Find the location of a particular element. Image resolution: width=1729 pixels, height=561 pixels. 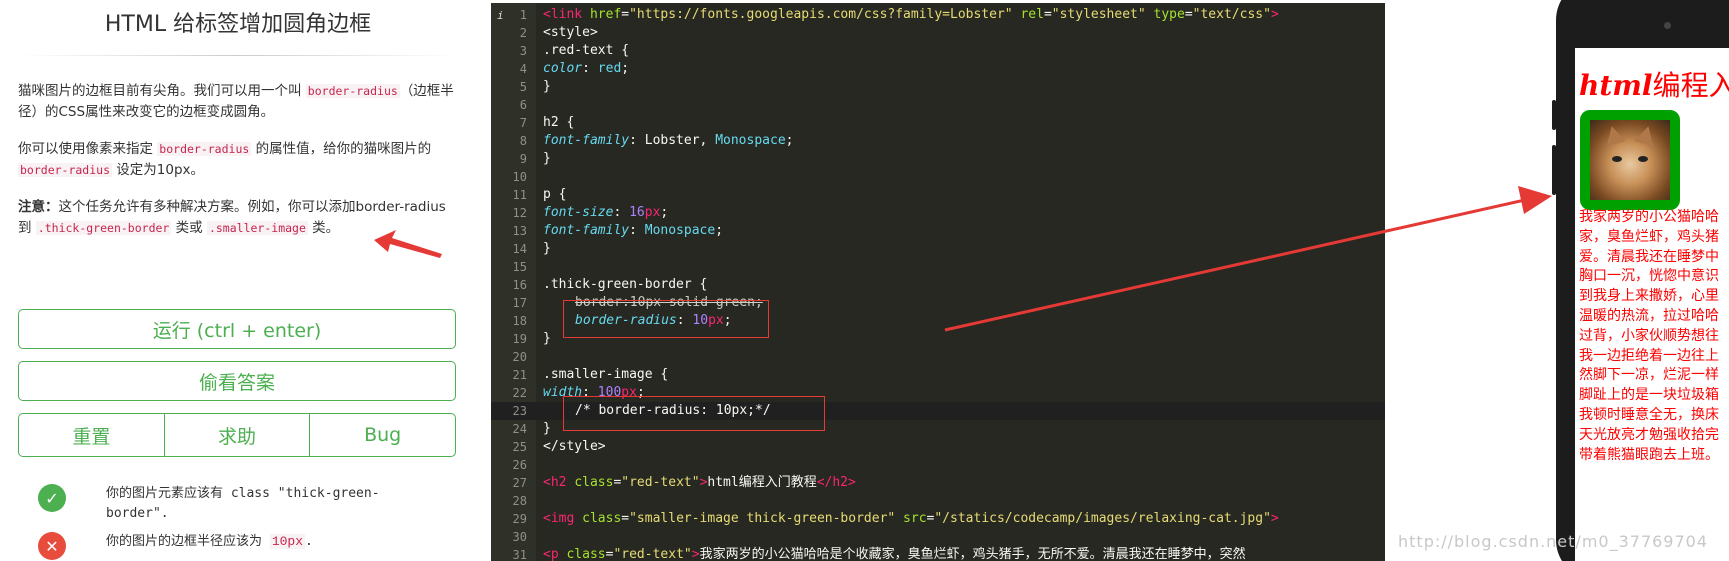

pass-check-icon: ✓ is located at coordinates (52, 498).